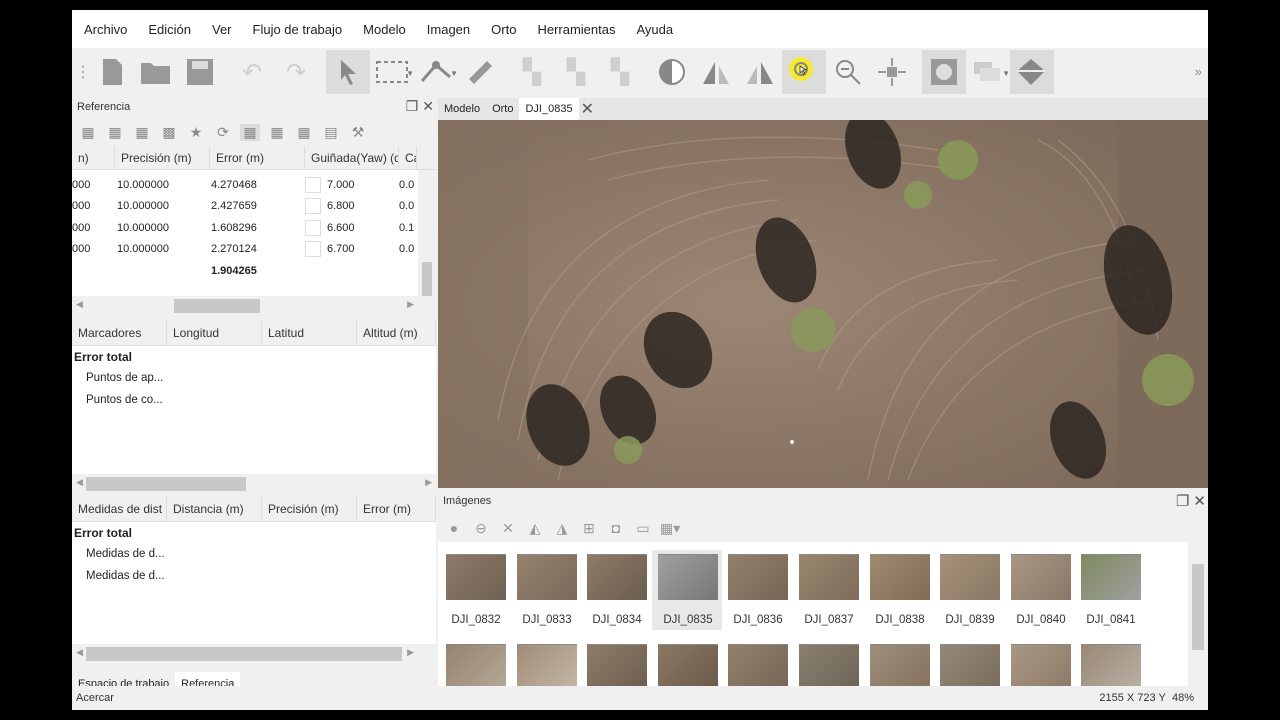 The image size is (1280, 720). Describe the element at coordinates (223, 132) in the screenshot. I see `refresh-icon: ⟳` at that location.